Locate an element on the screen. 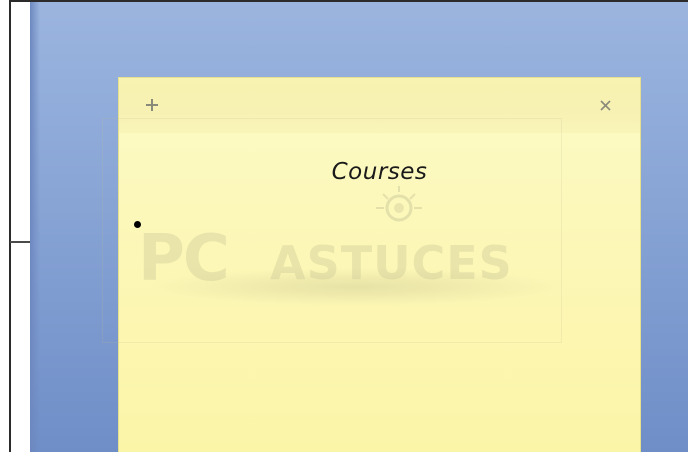 This screenshot has width=688, height=453. add-note-button is located at coordinates (152, 105).